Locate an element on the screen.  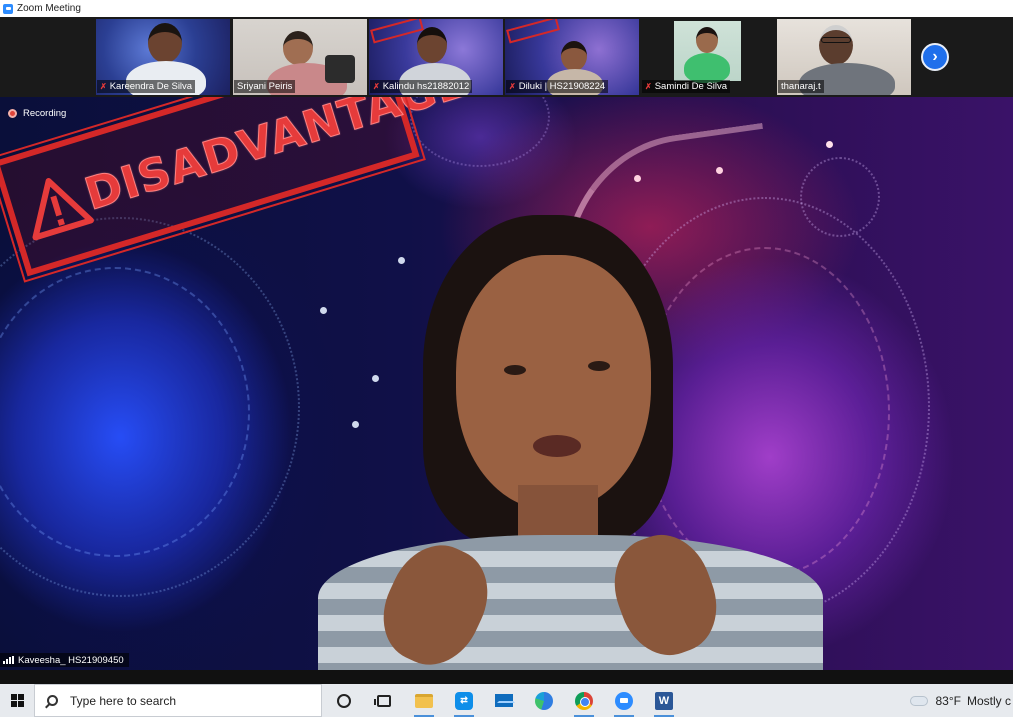
participant-tile: ✗ Kalindu hs21882012 is located at coordinates (436, 57).